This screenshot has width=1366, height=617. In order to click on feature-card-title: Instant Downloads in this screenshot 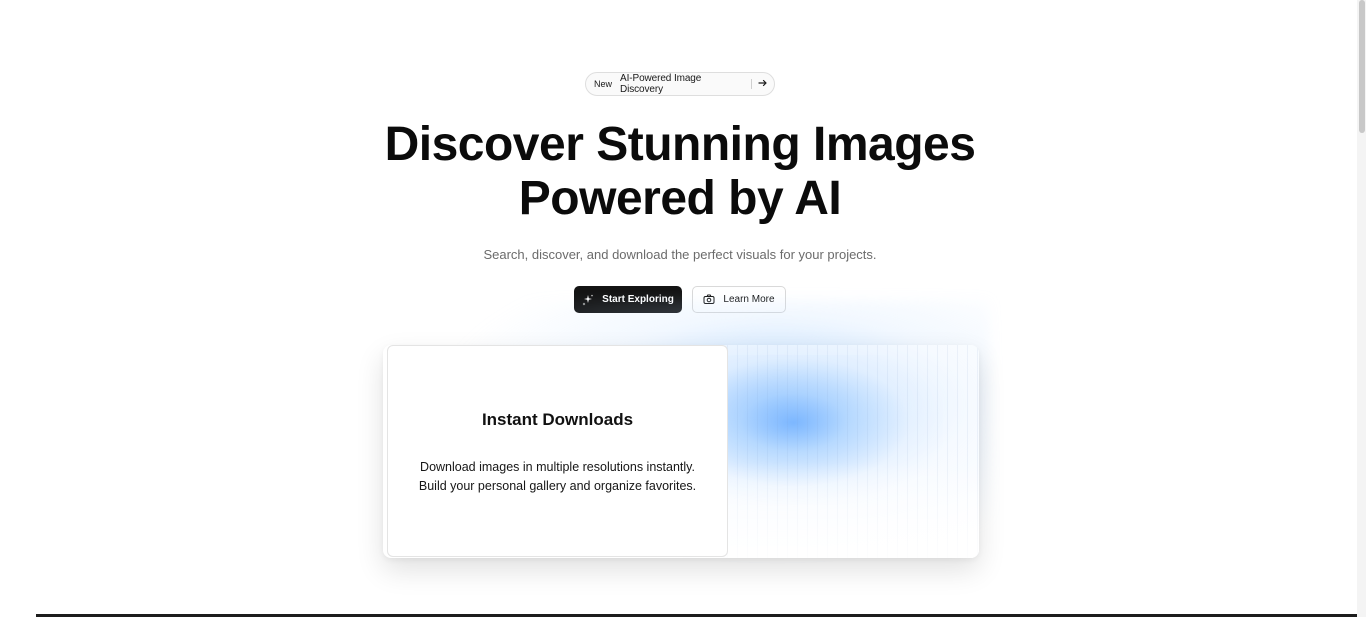, I will do `click(557, 419)`.